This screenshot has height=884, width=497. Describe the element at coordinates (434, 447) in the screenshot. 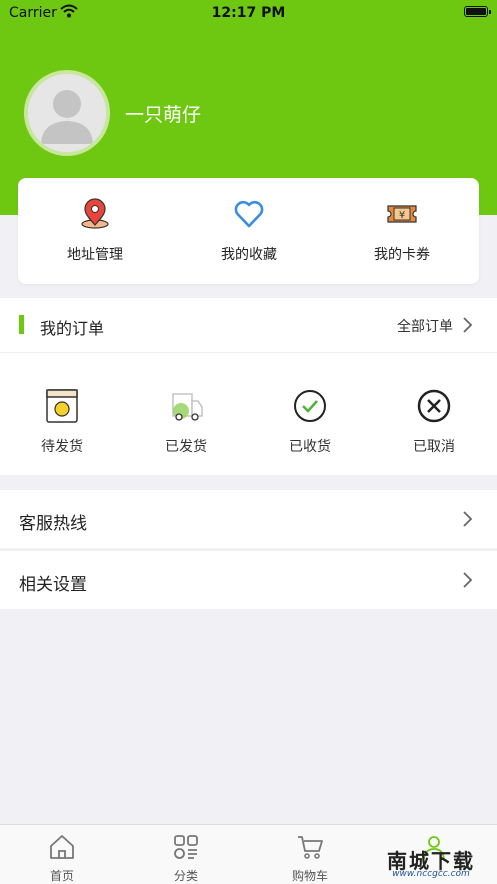

I see `cancelled-label: 已取消` at that location.